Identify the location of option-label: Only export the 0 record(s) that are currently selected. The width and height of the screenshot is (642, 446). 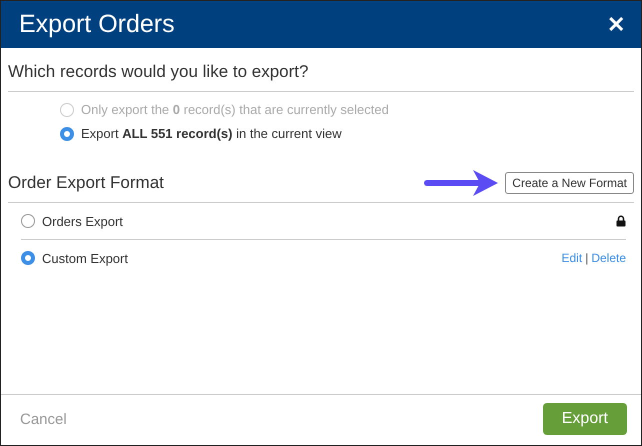
(235, 109).